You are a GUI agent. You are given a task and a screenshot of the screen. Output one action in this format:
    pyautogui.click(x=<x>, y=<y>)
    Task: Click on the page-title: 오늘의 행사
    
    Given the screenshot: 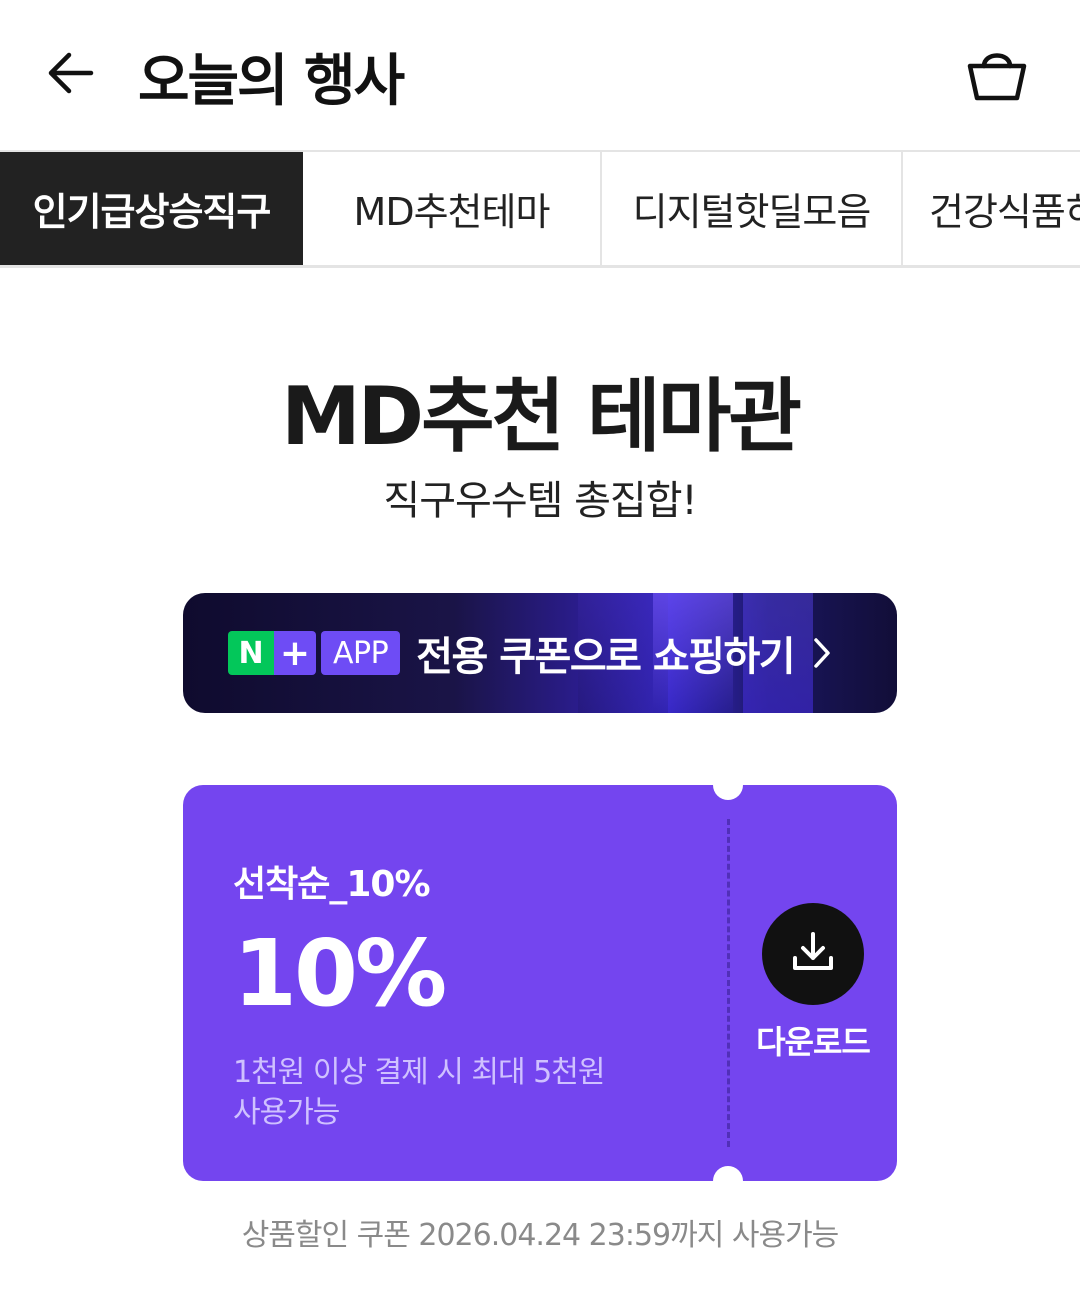 What is the action you would take?
    pyautogui.click(x=271, y=81)
    